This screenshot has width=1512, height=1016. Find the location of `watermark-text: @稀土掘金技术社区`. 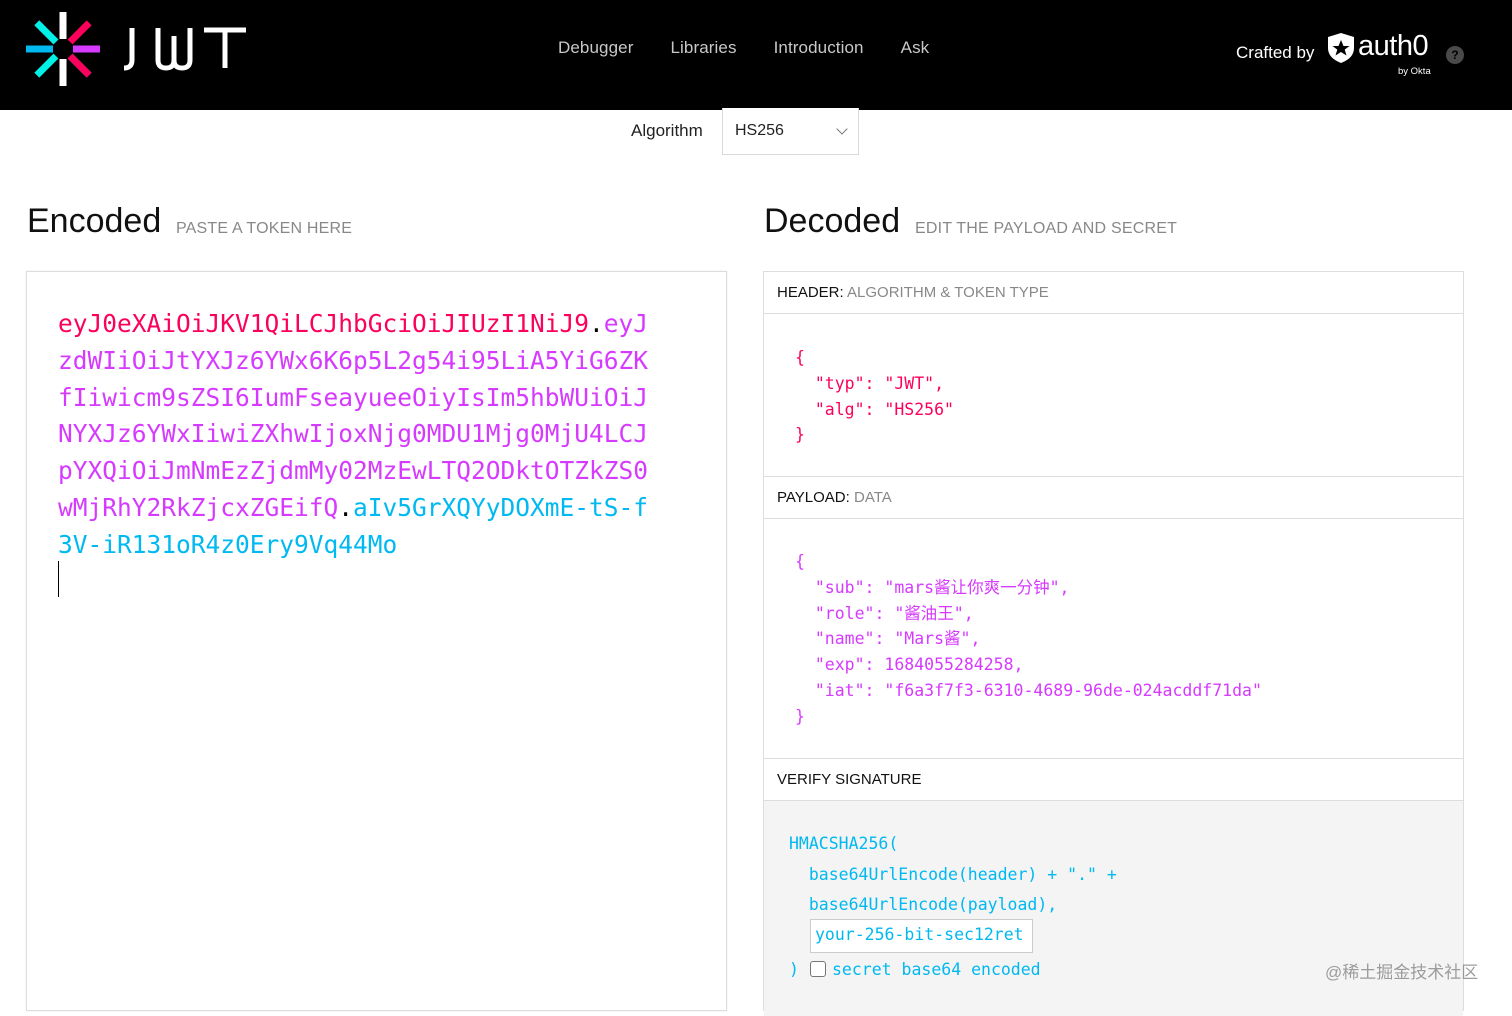

watermark-text: @稀土掘金技术社区 is located at coordinates (1402, 972).